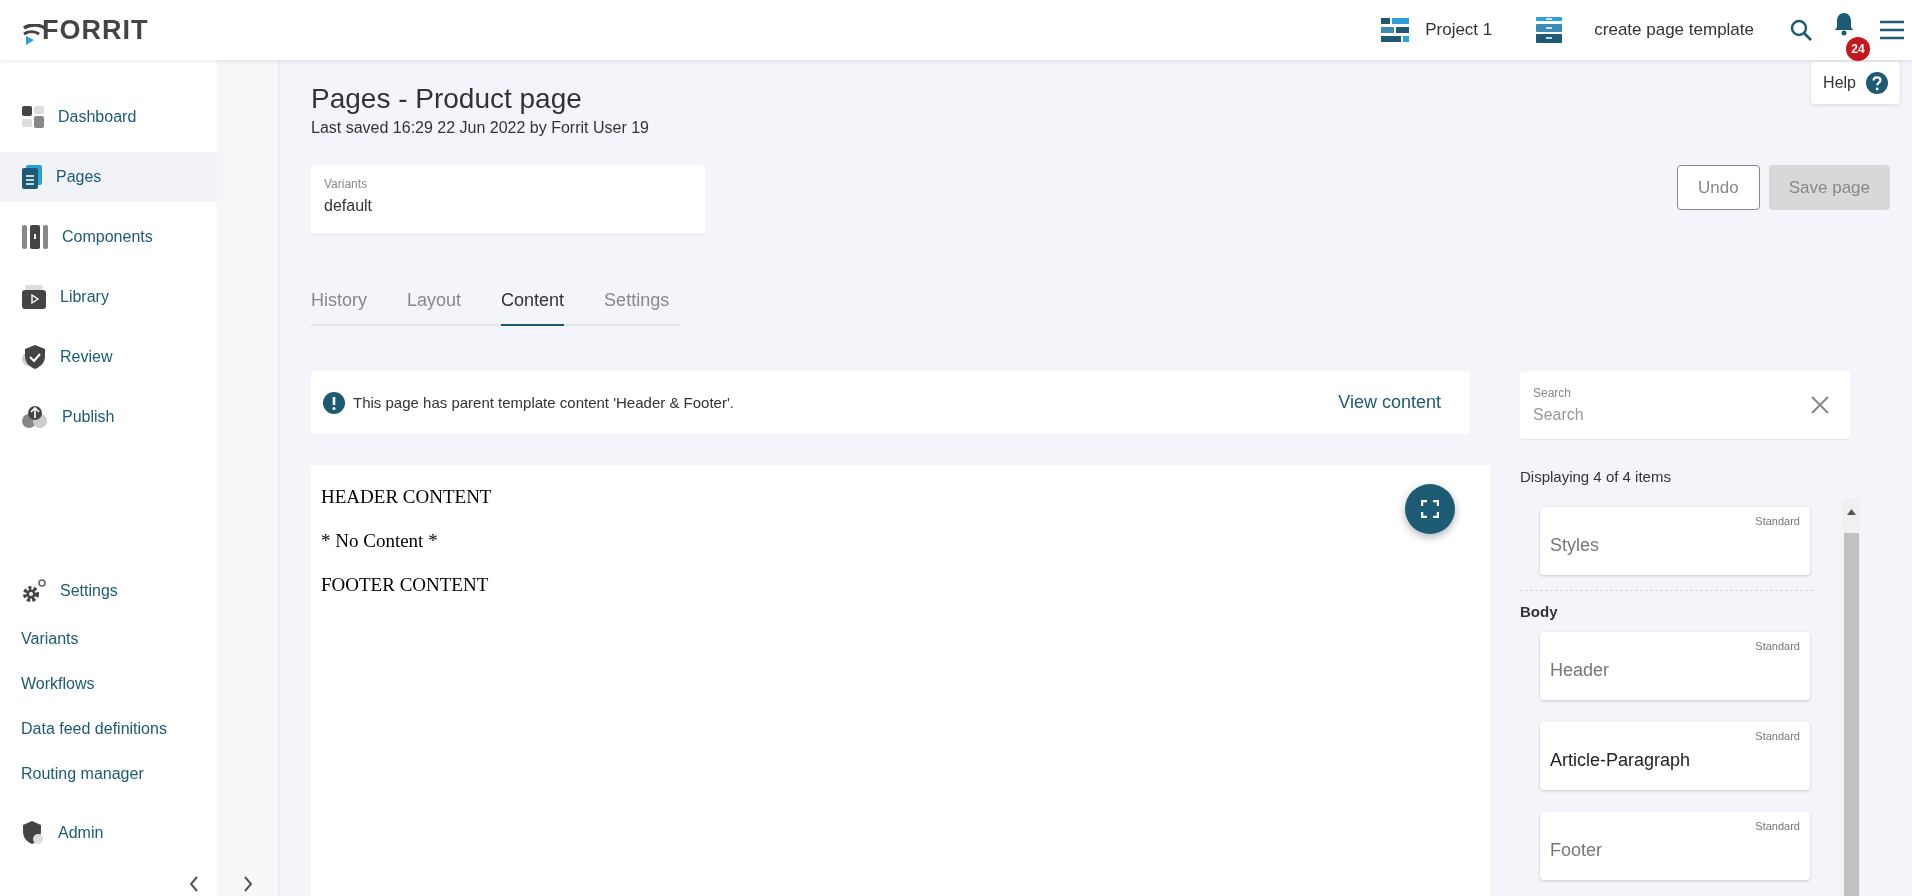 The height and width of the screenshot is (896, 1912). Describe the element at coordinates (108, 237) in the screenshot. I see `nav-item: Components` at that location.